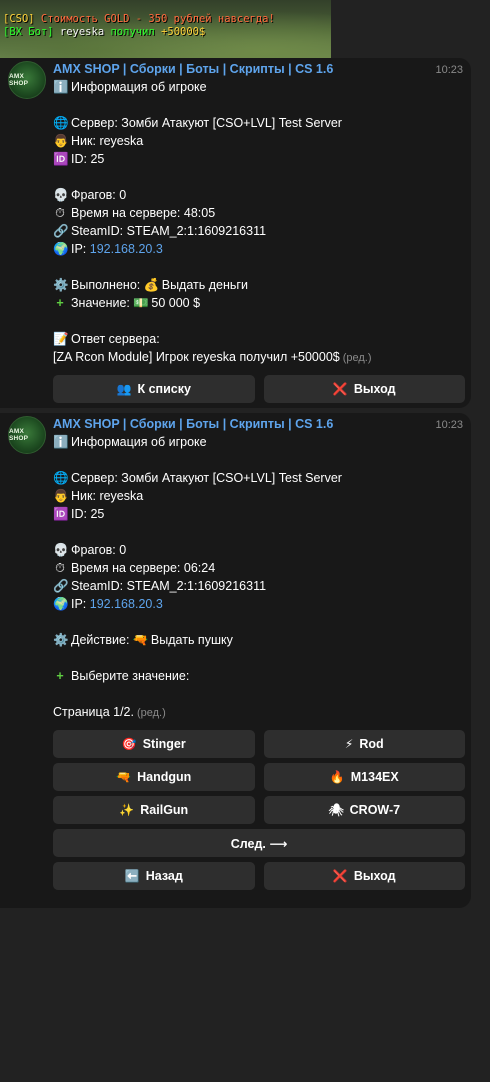  What do you see at coordinates (154, 810) in the screenshot?
I see `weapon-button-railgun: ✨ RailGun` at bounding box center [154, 810].